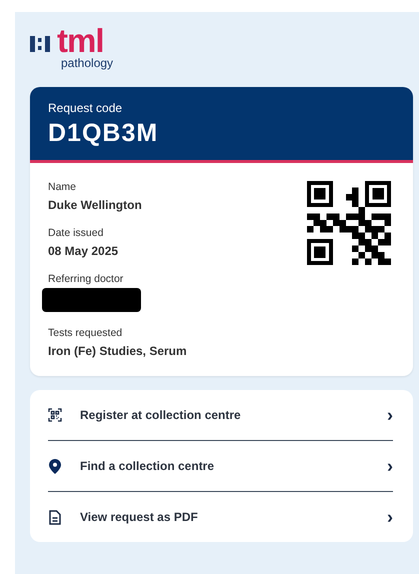  I want to click on map-pin-icon, so click(55, 466).